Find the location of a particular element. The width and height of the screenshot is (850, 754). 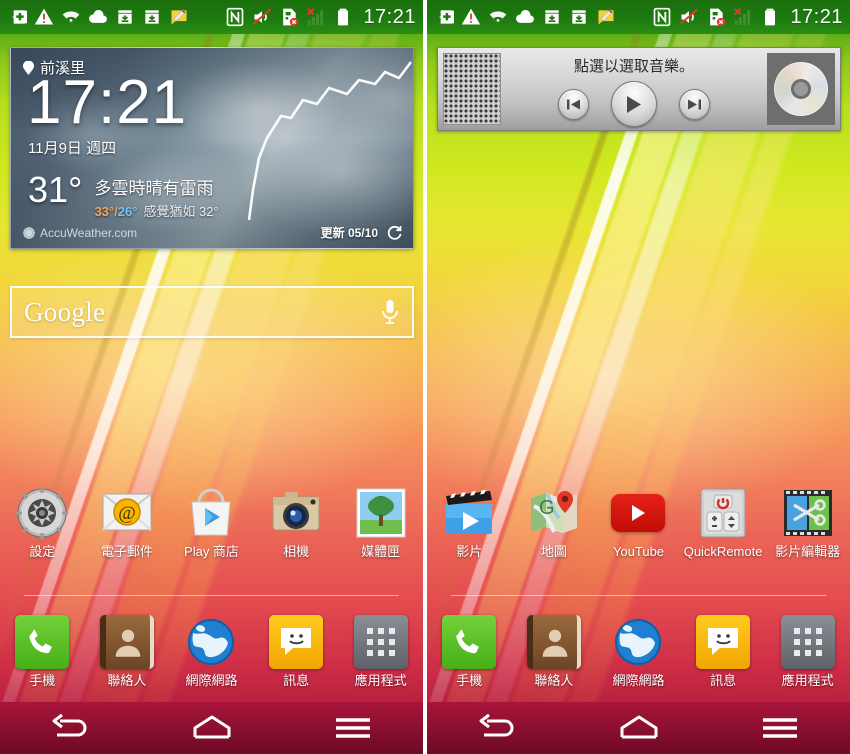

videos-icon is located at coordinates (469, 513).